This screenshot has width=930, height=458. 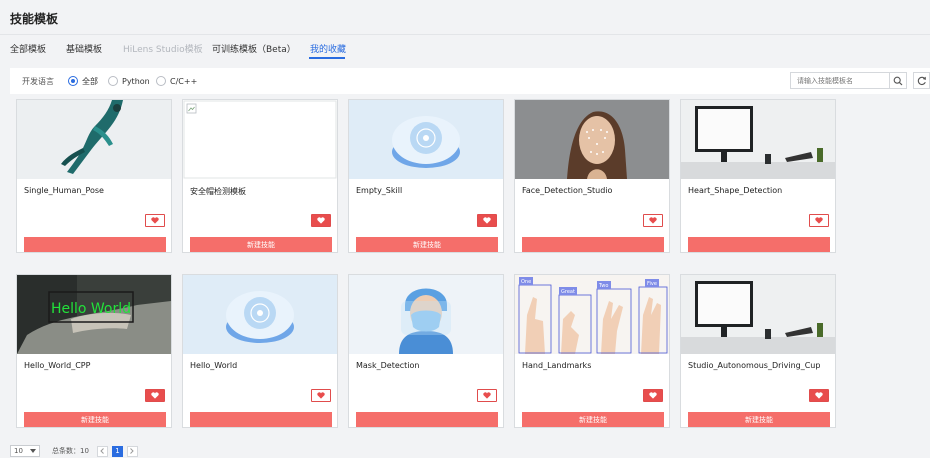 I want to click on search-input, so click(x=843, y=80).